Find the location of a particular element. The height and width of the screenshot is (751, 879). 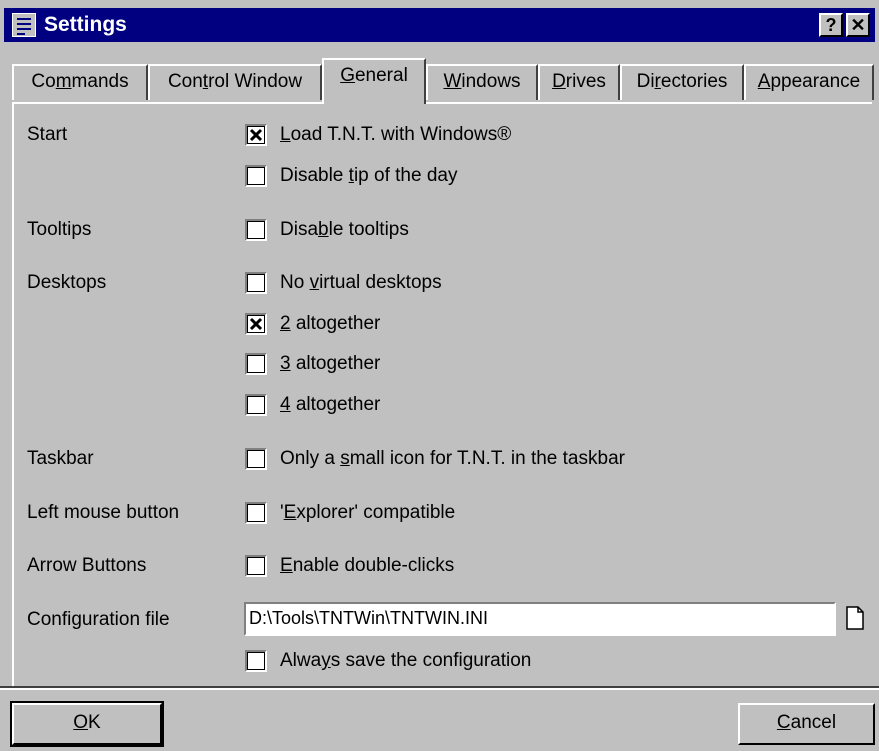

disable-tooltips-checkbox is located at coordinates (256, 230).